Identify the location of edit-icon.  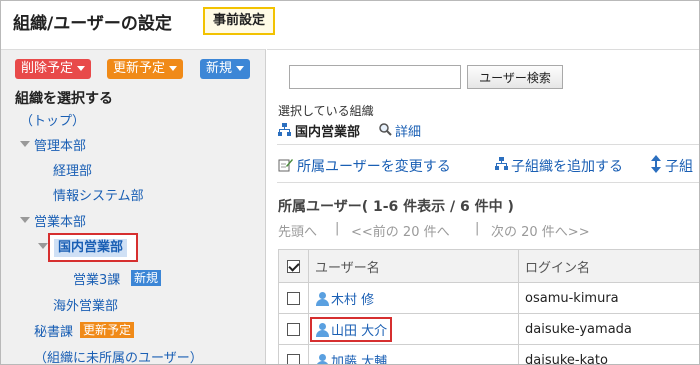
(285, 166).